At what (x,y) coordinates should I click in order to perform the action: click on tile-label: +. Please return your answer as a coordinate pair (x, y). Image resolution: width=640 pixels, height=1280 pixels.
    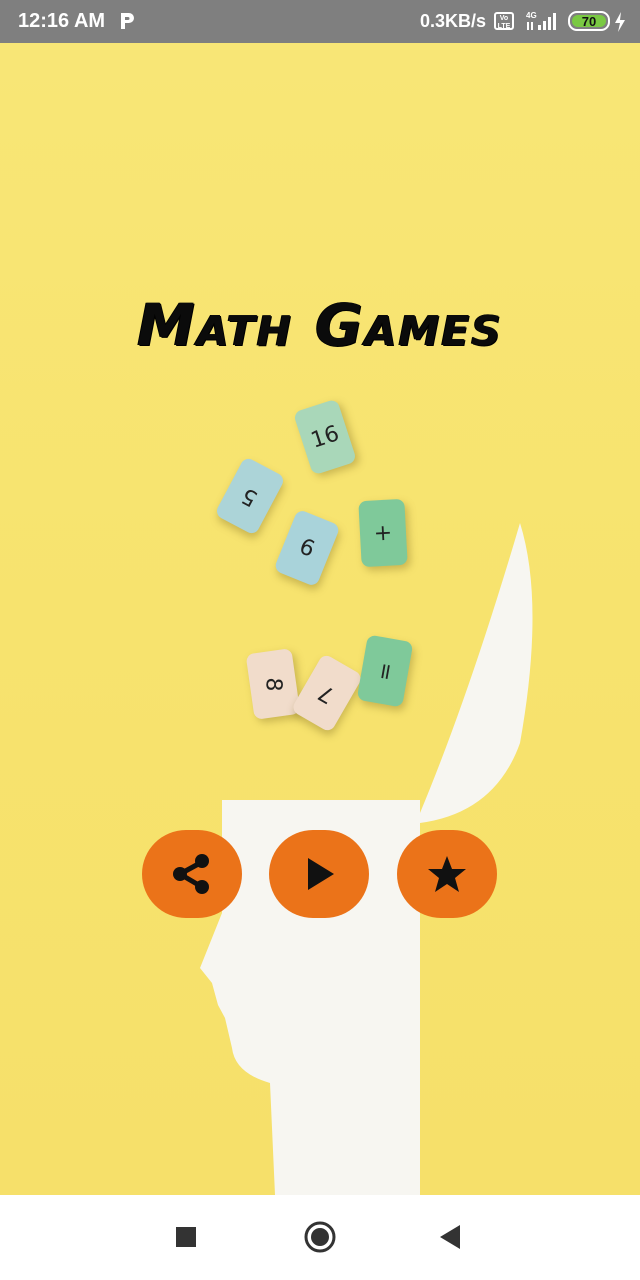
    Looking at the image, I should click on (383, 533).